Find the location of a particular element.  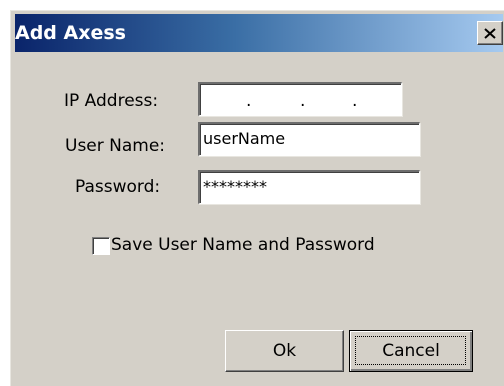

username-label: User Name: is located at coordinates (115, 146).